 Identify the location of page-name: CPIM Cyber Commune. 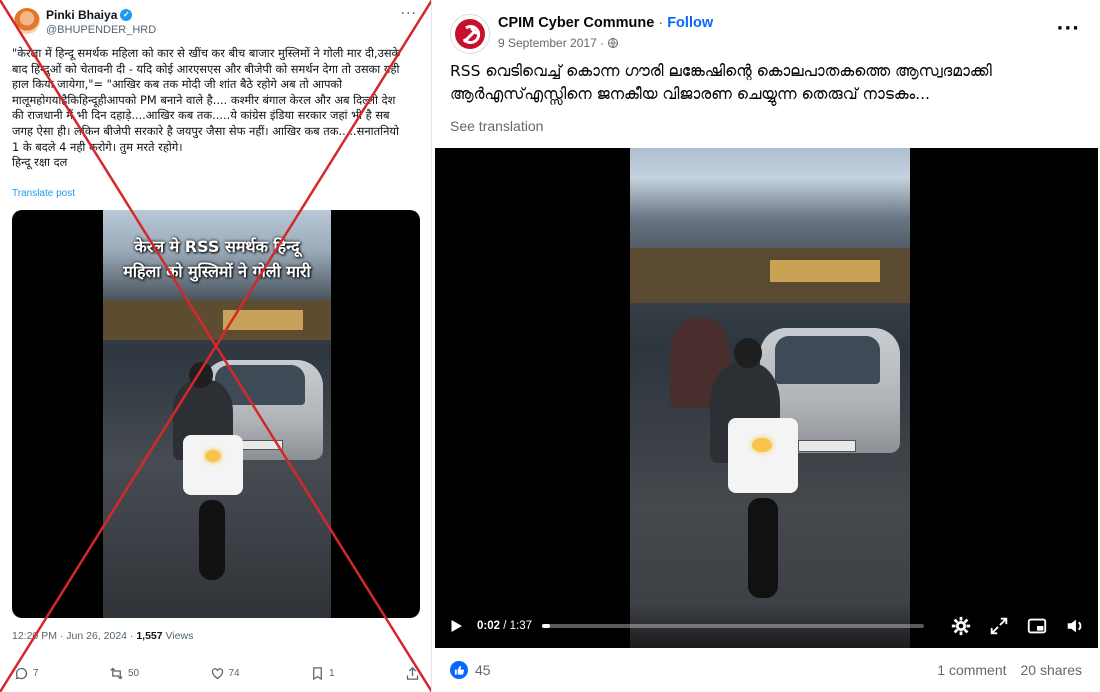
(576, 23).